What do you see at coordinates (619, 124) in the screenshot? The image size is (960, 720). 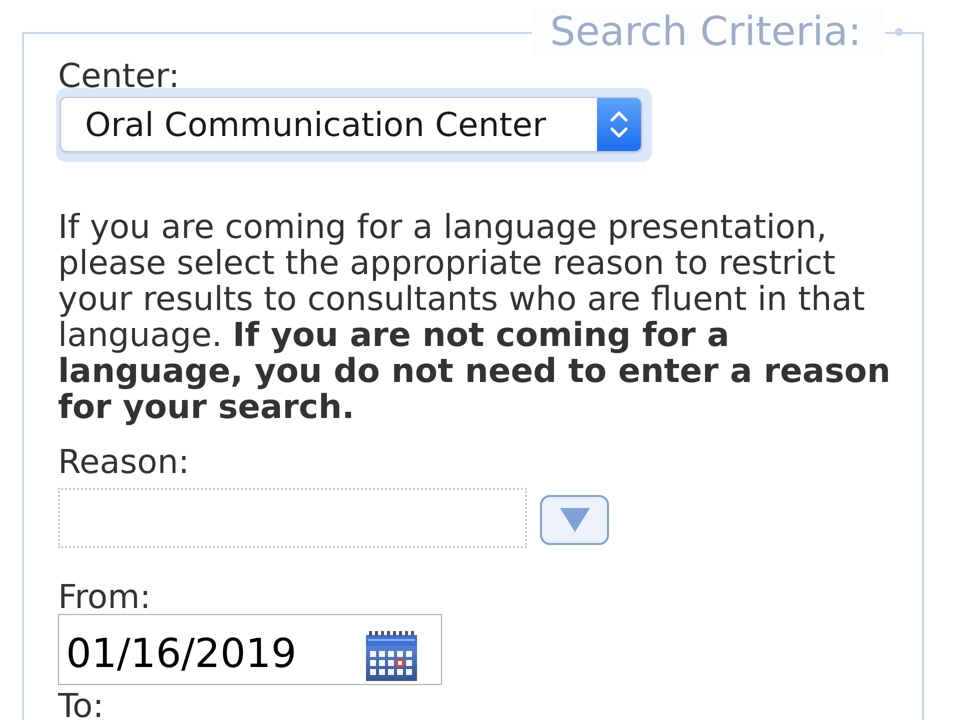 I see `chevron-up-down-icon` at bounding box center [619, 124].